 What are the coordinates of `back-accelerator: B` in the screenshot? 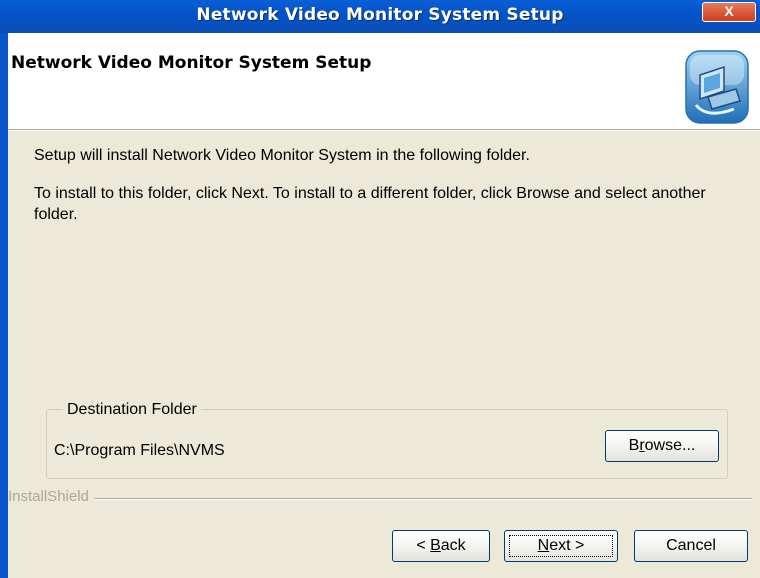 It's located at (435, 545).